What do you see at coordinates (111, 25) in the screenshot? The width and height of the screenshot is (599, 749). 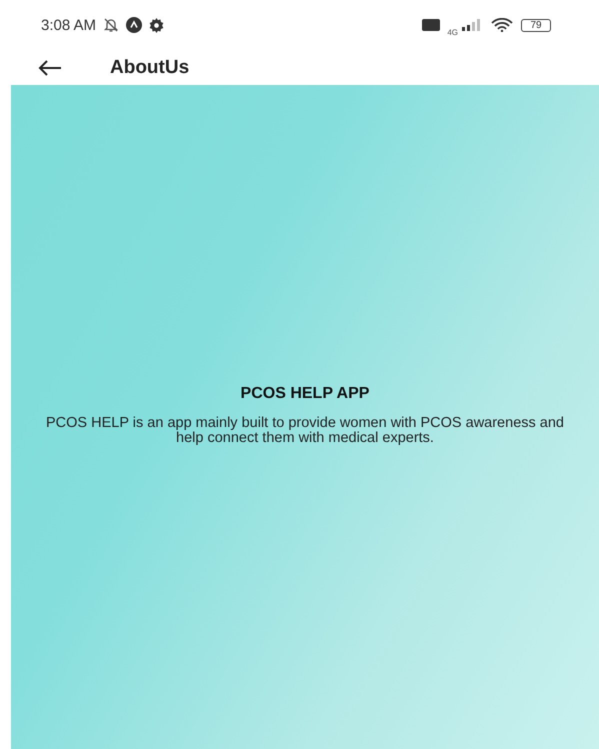 I see `bell-off-icon` at bounding box center [111, 25].